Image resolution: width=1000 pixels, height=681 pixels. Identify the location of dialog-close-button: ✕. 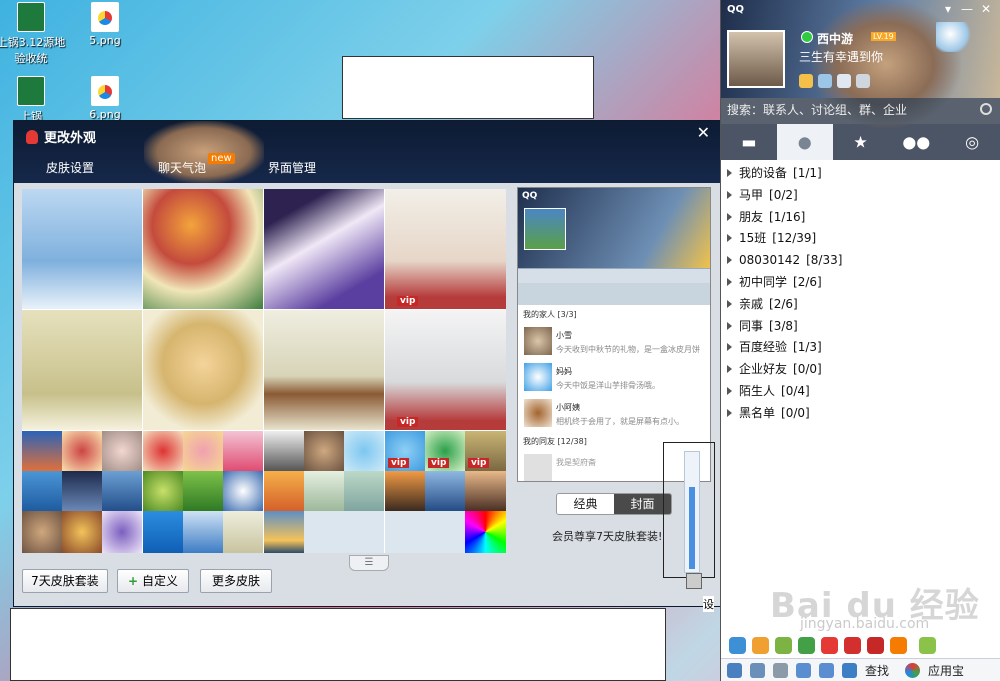
(703, 132).